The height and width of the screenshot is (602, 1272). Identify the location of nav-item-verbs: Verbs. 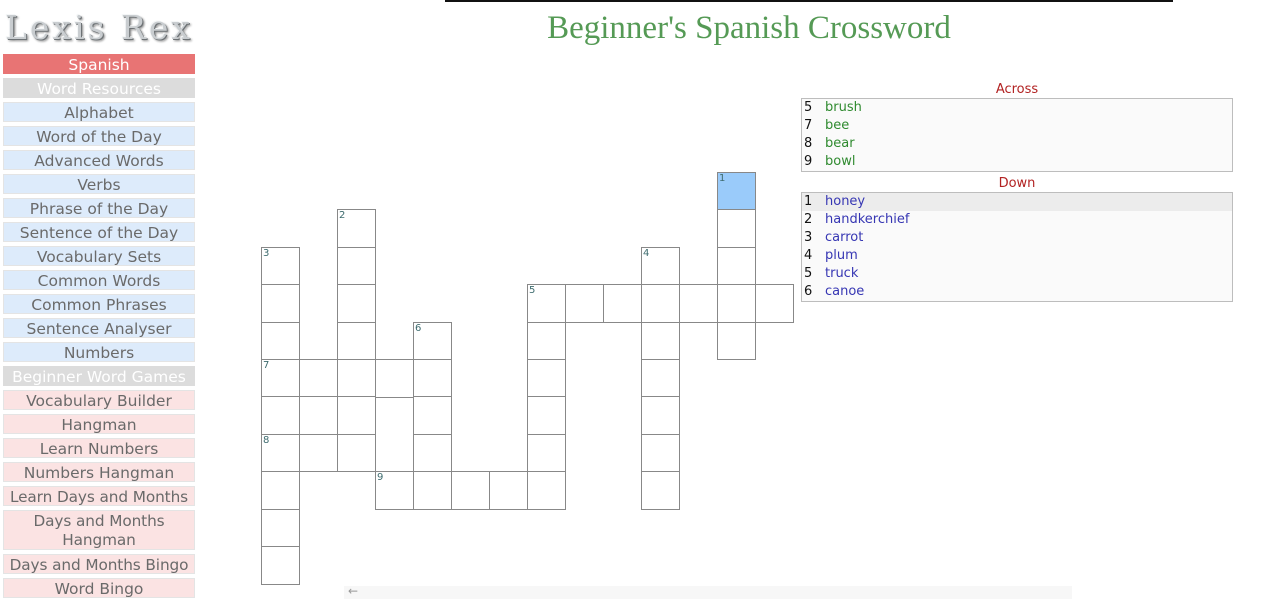
(99, 184).